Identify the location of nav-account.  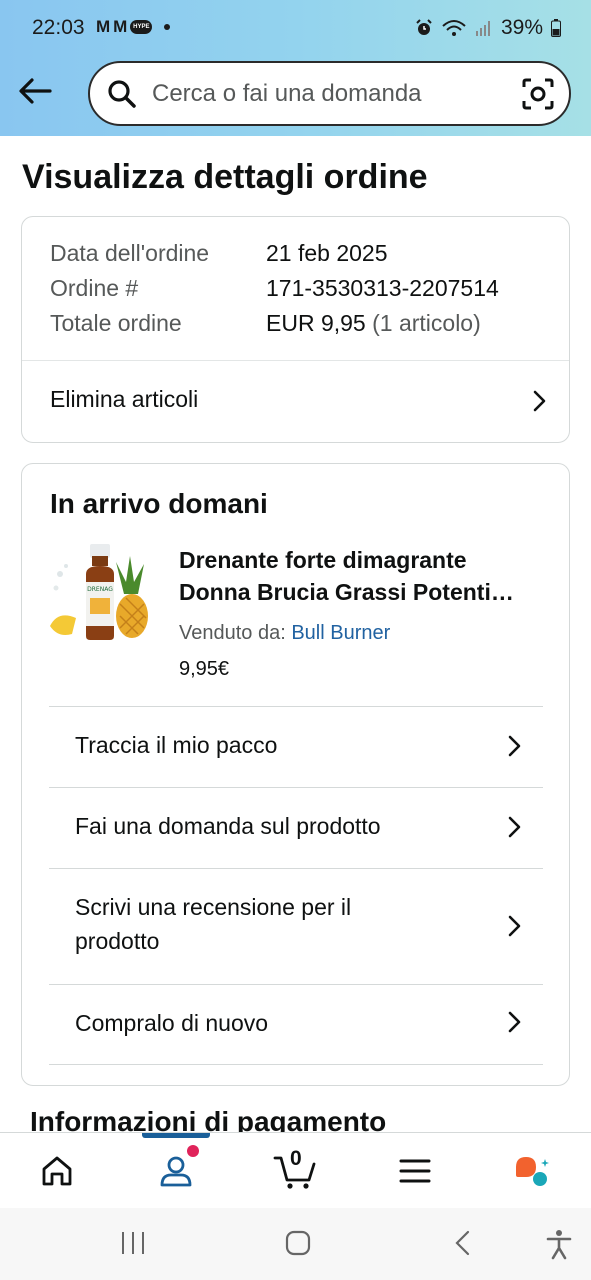
(176, 1171).